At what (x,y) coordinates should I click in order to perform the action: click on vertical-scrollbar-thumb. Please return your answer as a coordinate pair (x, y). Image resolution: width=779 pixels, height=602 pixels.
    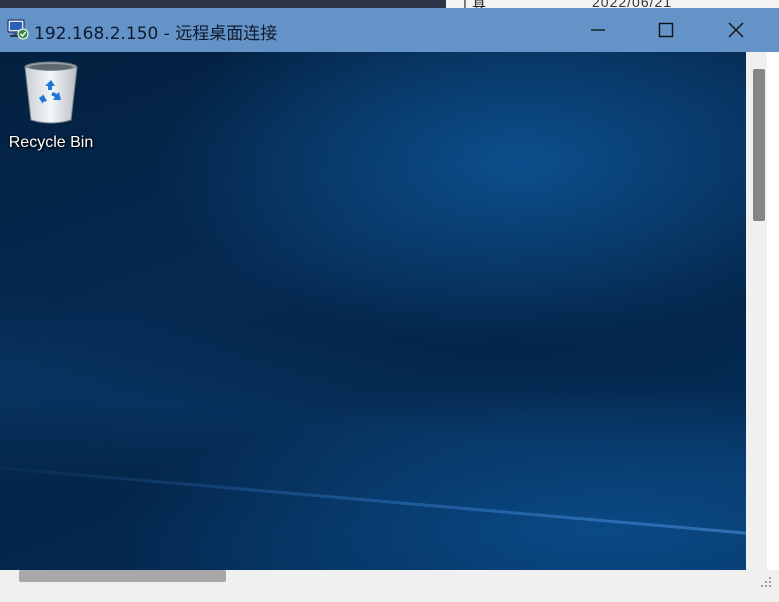
    Looking at the image, I should click on (759, 145).